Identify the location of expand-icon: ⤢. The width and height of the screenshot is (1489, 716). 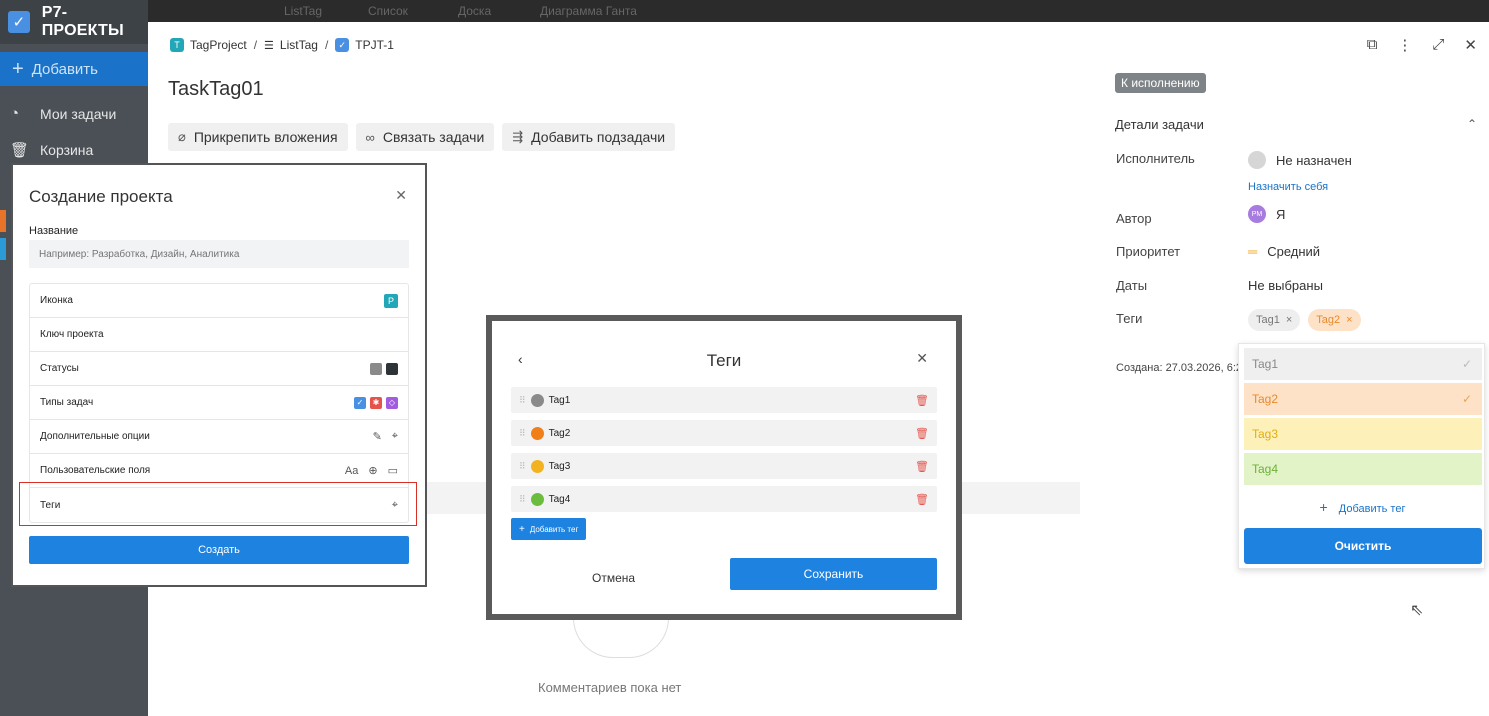
(1438, 45).